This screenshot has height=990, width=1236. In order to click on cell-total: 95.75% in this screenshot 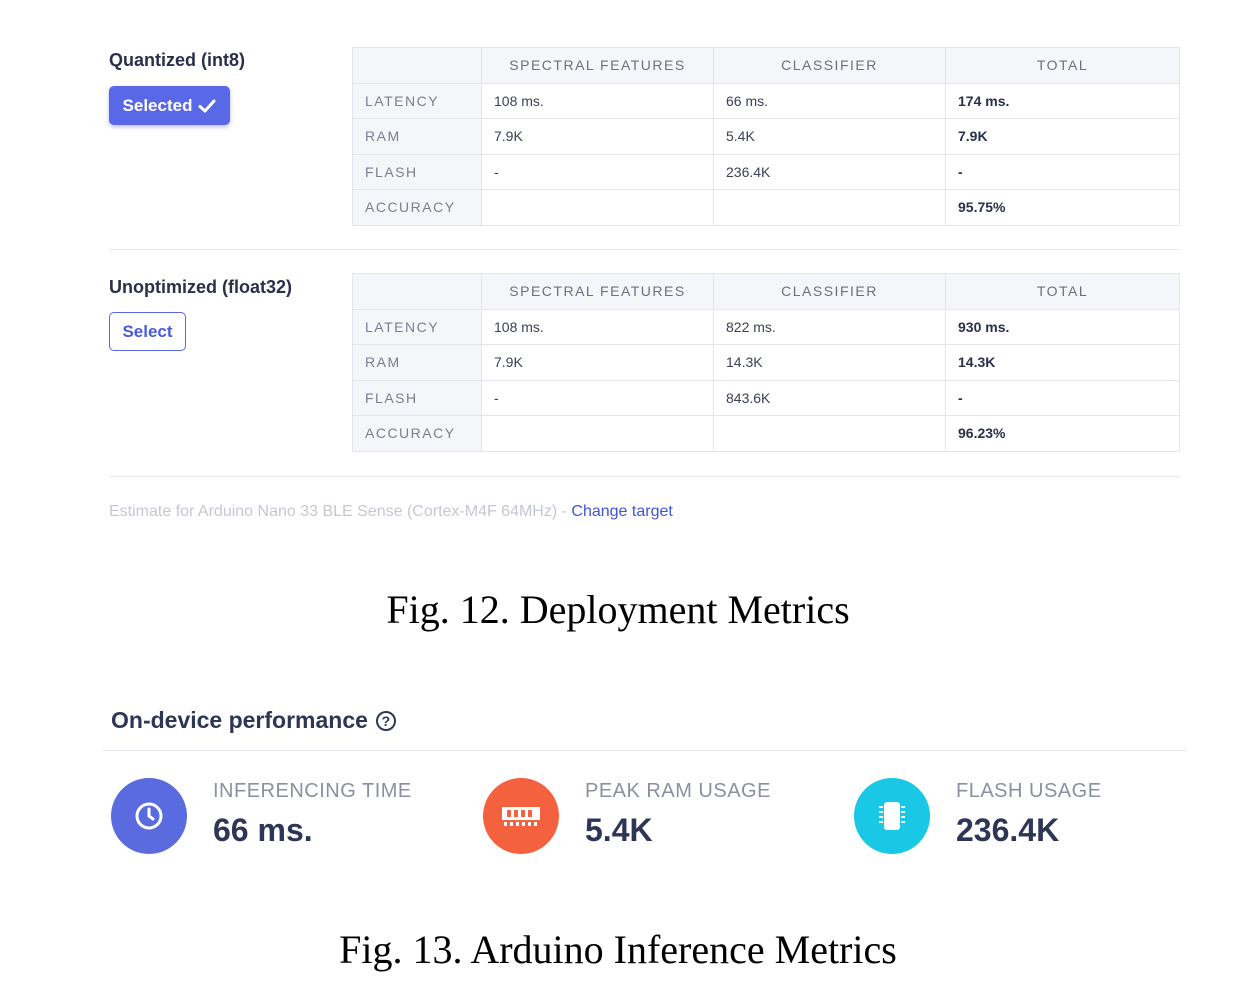, I will do `click(1062, 207)`.